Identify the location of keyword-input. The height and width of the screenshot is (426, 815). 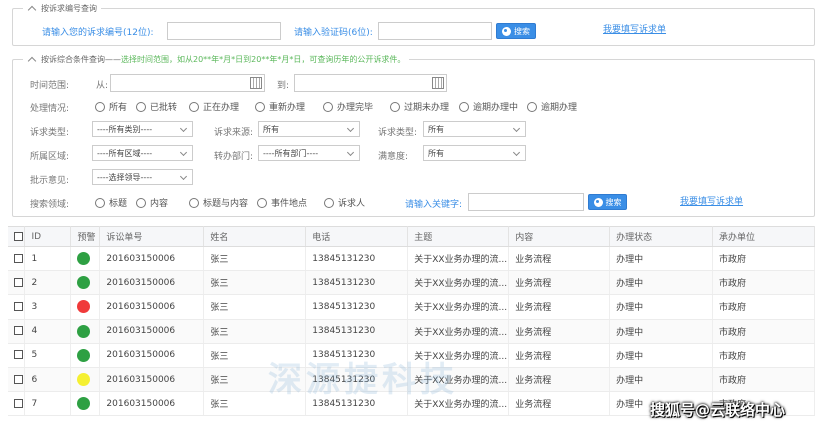
(526, 202).